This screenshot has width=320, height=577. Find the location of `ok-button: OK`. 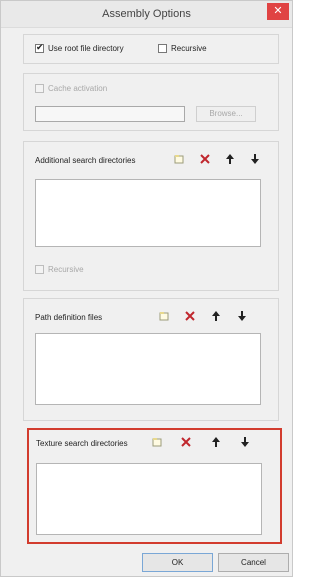

ok-button: OK is located at coordinates (177, 562).